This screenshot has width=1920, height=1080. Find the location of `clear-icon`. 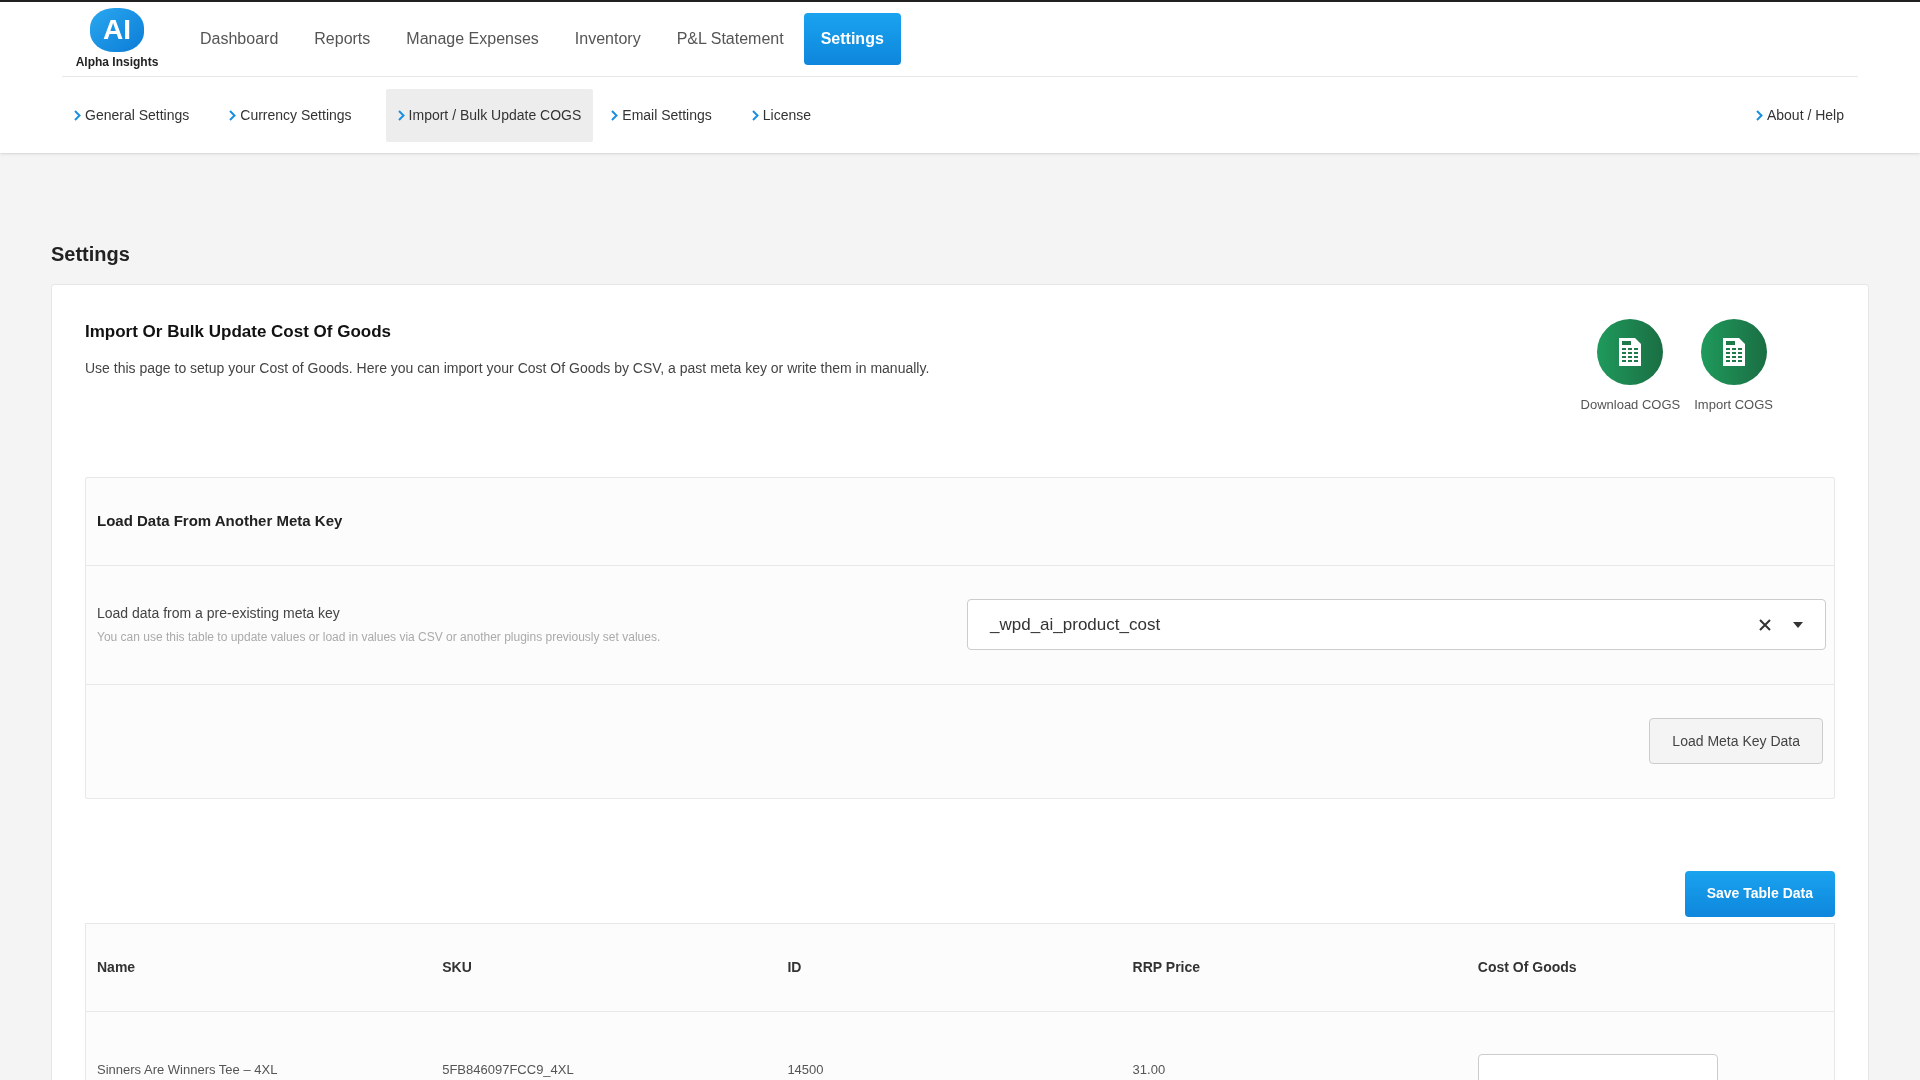

clear-icon is located at coordinates (1765, 624).